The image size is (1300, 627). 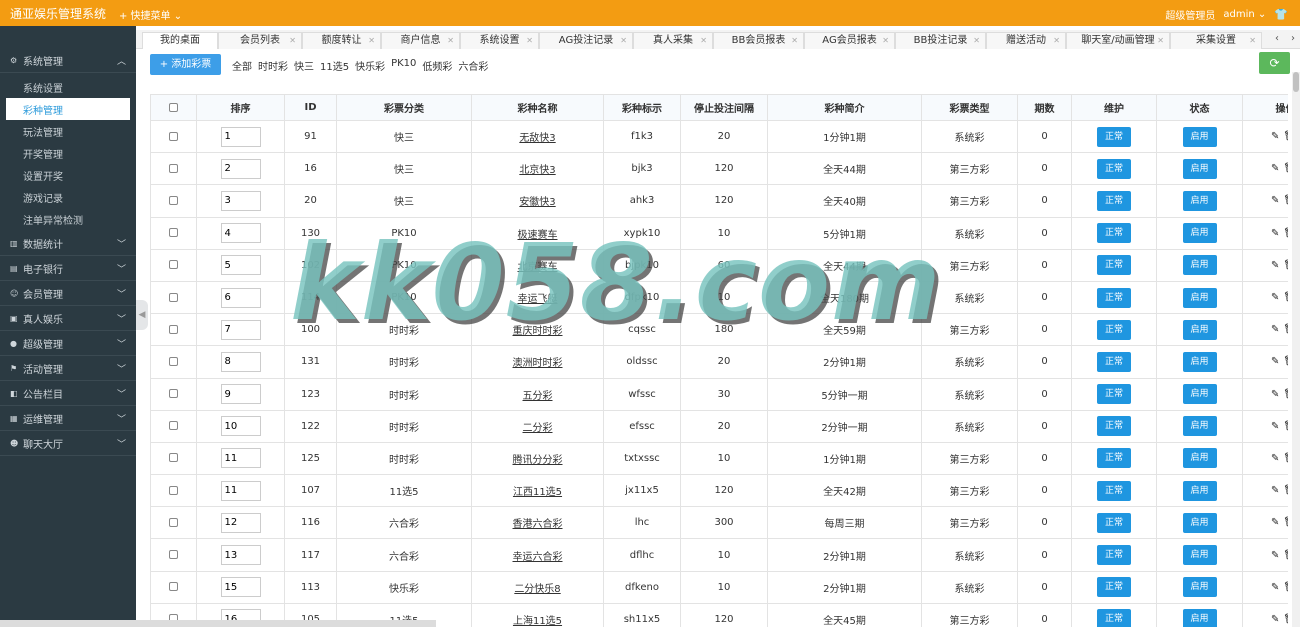 I want to click on tab-chatroom-animation: 聊天室/动画管理 ✕, so click(x=1118, y=40).